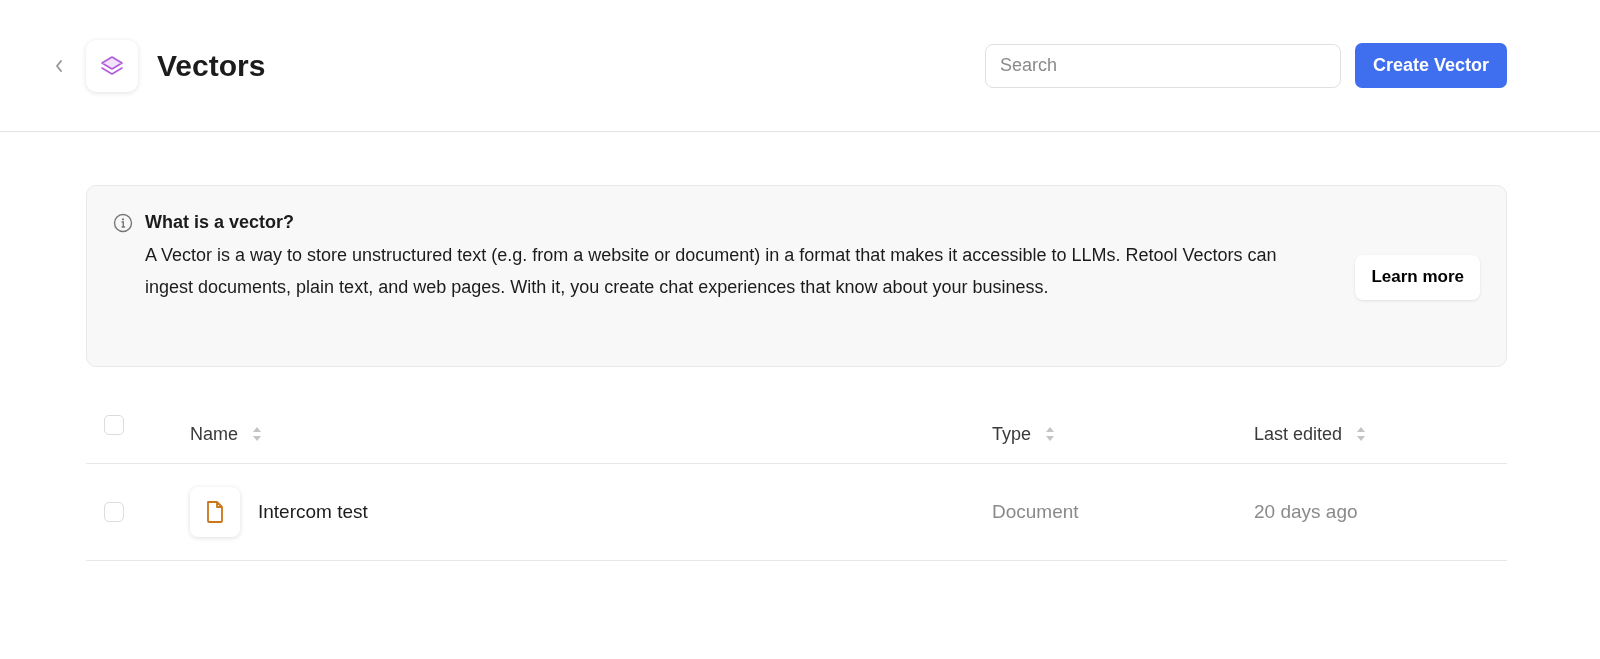 The height and width of the screenshot is (659, 1600). Describe the element at coordinates (1417, 277) in the screenshot. I see `learn-more-button: Learn more` at that location.